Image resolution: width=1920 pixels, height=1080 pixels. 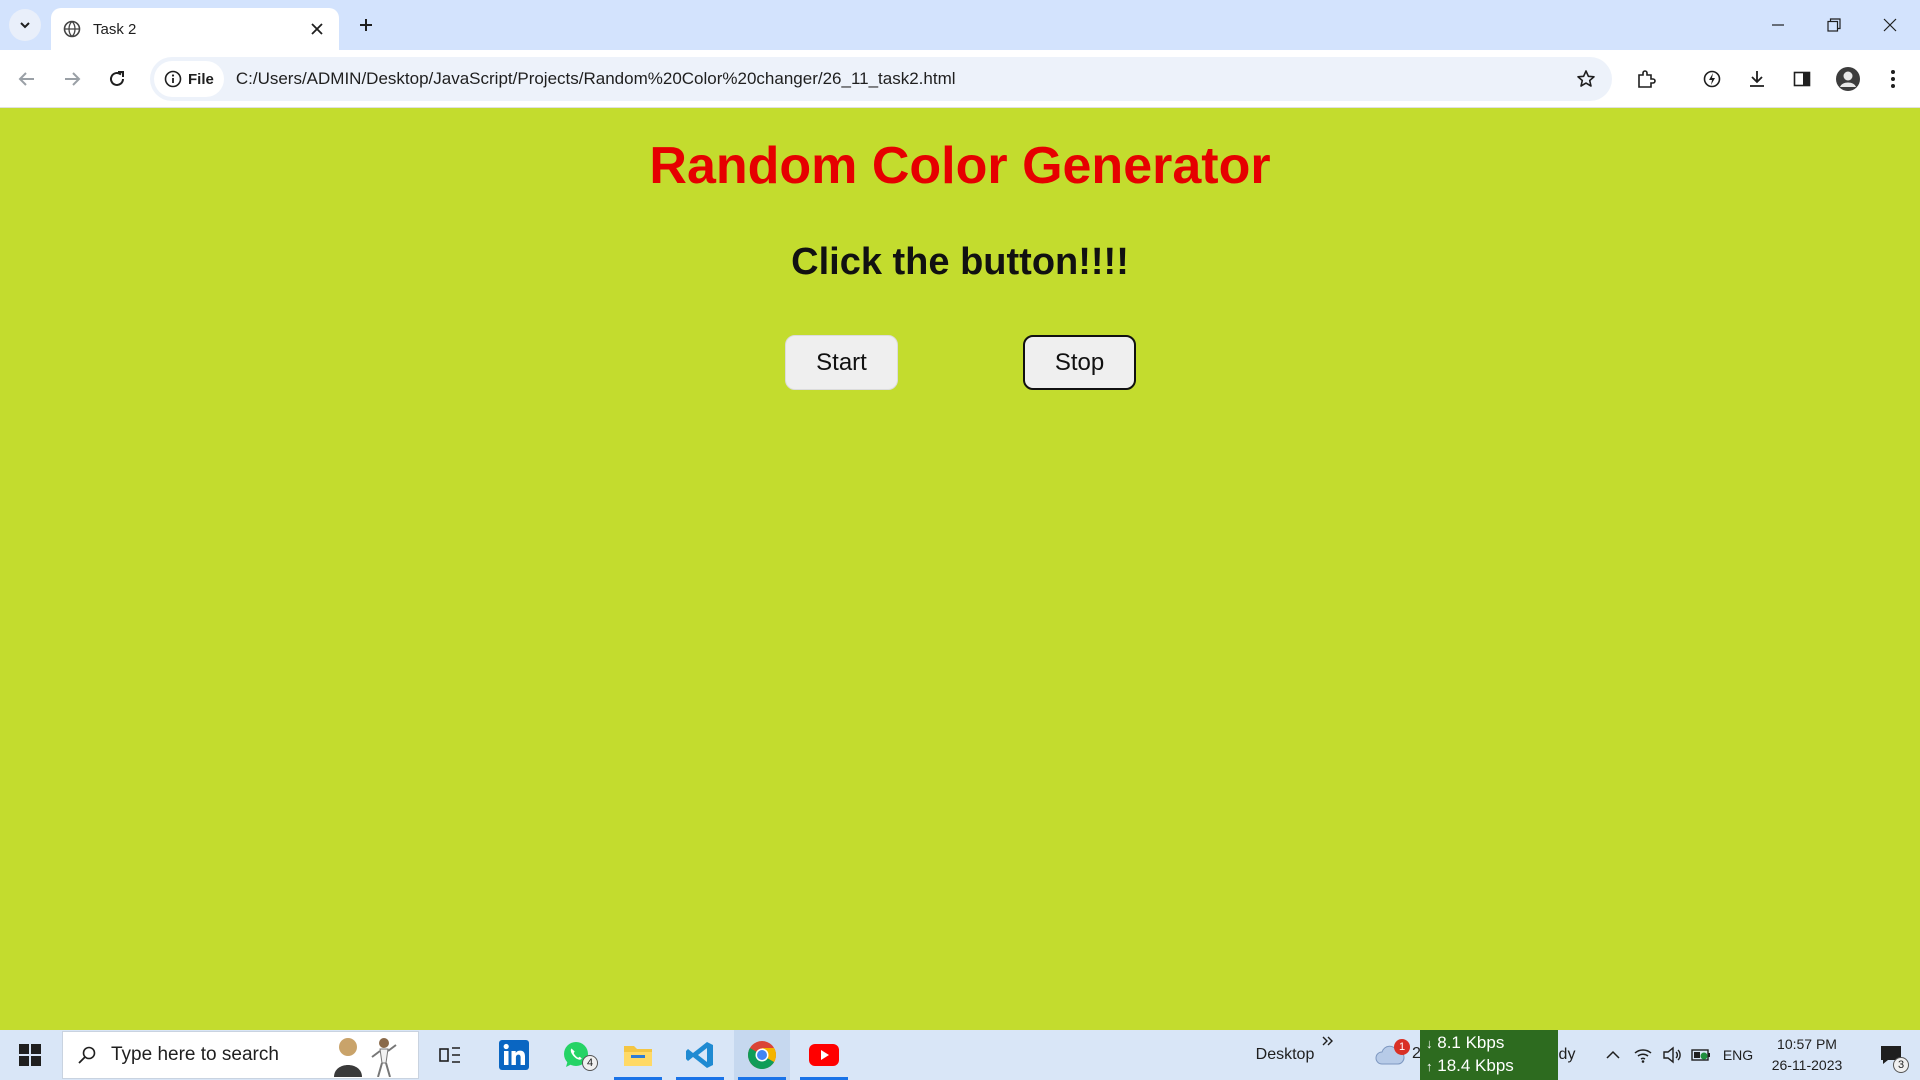 I want to click on linkedin-app, so click(x=514, y=1055).